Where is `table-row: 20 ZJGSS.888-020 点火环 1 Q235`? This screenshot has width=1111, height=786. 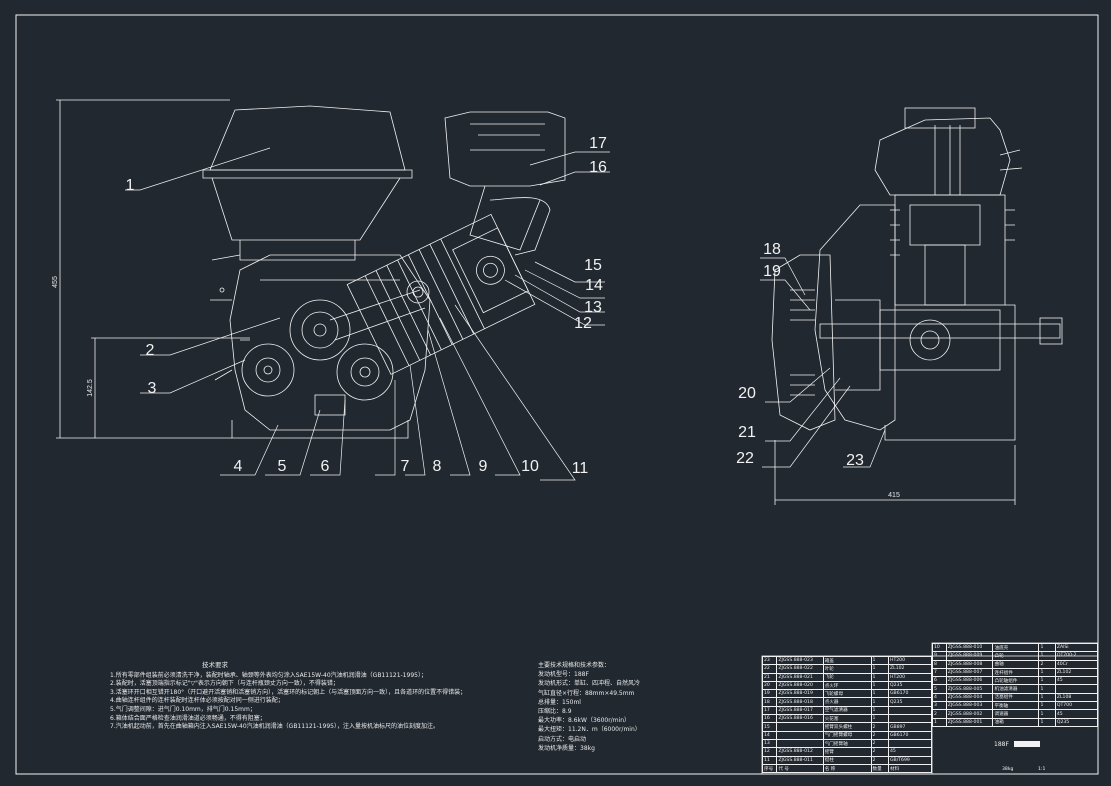 table-row: 20 ZJGSS.888-020 点火环 1 Q235 is located at coordinates (847, 685).